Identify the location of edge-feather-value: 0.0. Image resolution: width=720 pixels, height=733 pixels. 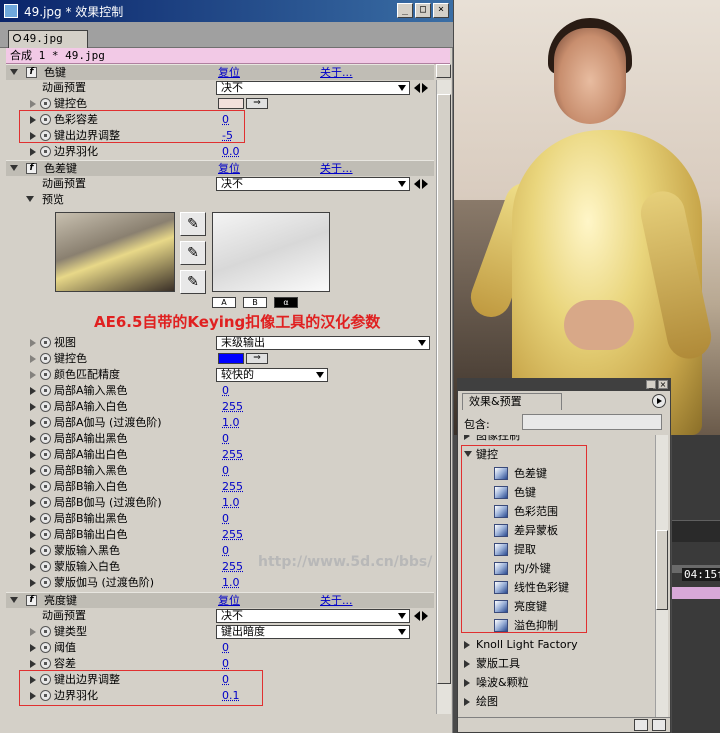
(231, 152).